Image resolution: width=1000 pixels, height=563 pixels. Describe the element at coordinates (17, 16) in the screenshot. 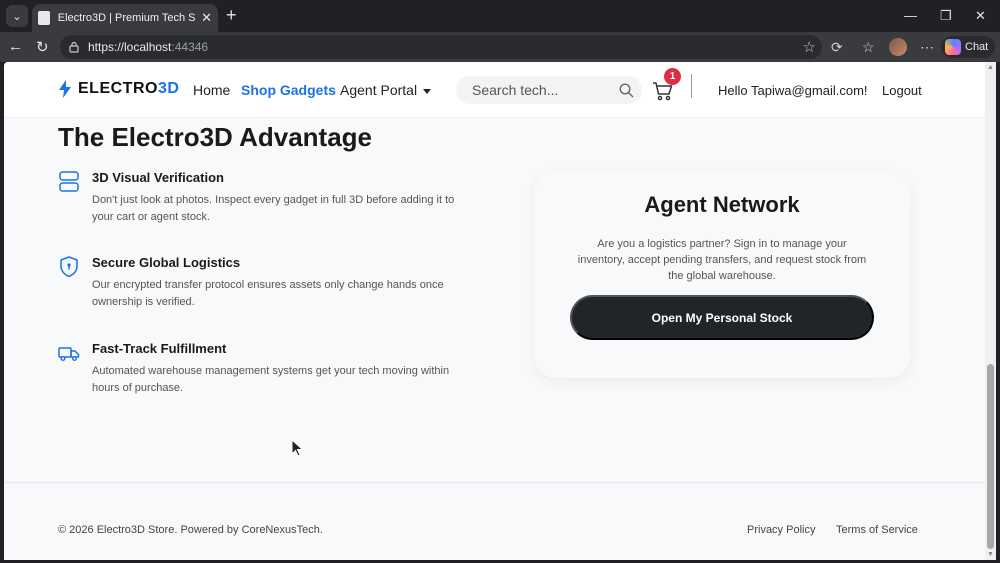

I see `tab-list-icon: ⌄` at that location.